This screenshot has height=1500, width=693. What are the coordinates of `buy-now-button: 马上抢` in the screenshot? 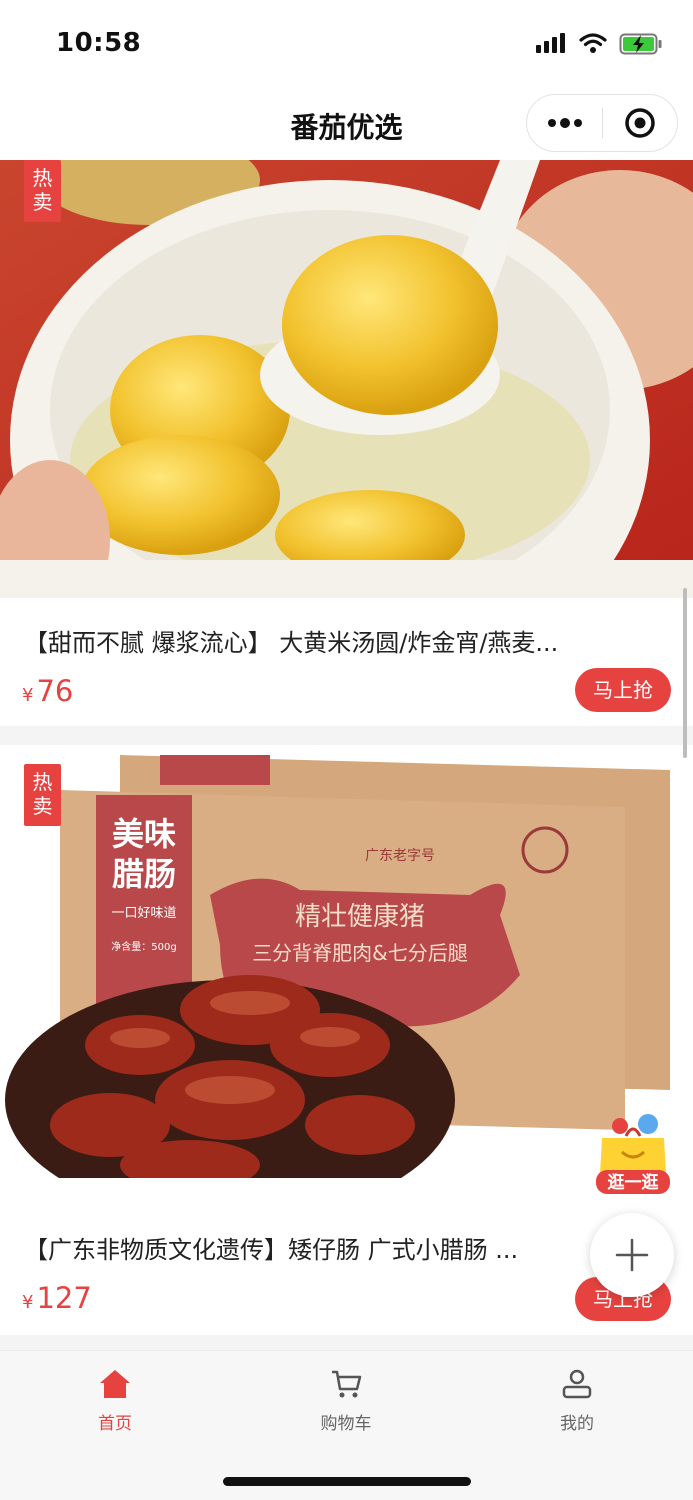 It's located at (623, 690).